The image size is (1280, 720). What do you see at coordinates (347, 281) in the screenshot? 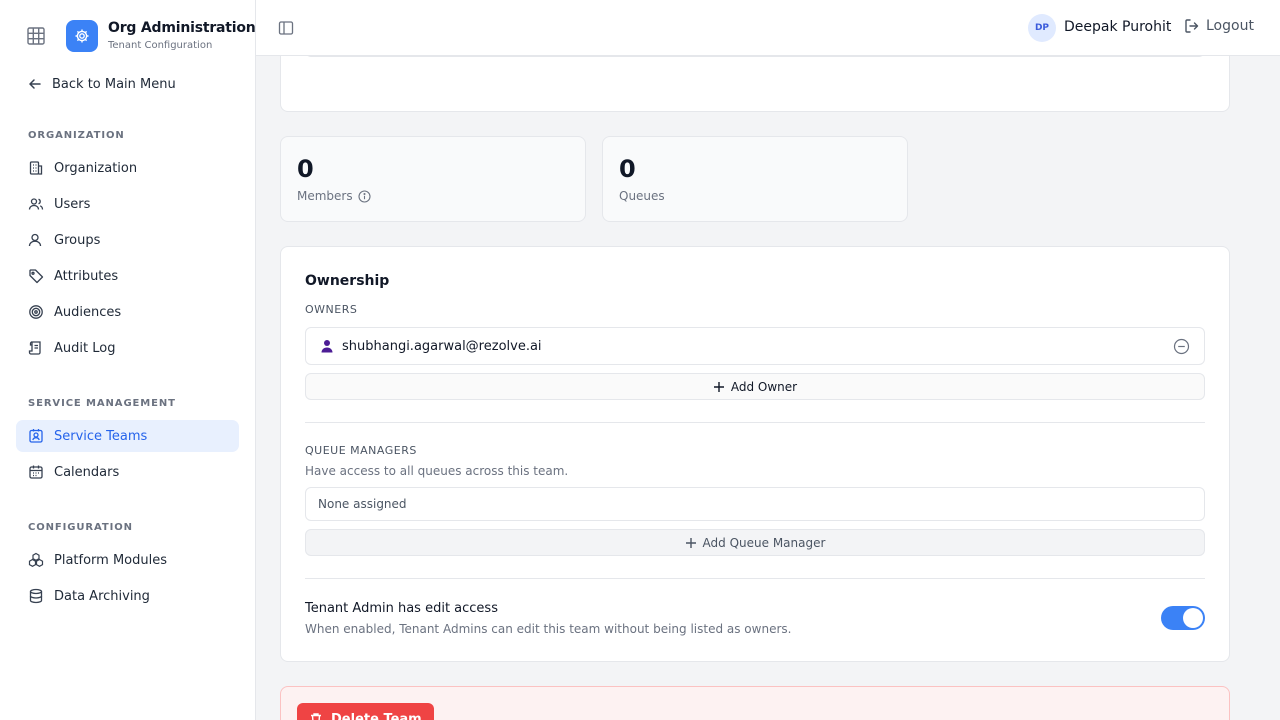
I see `ownership-title: Ownership` at bounding box center [347, 281].